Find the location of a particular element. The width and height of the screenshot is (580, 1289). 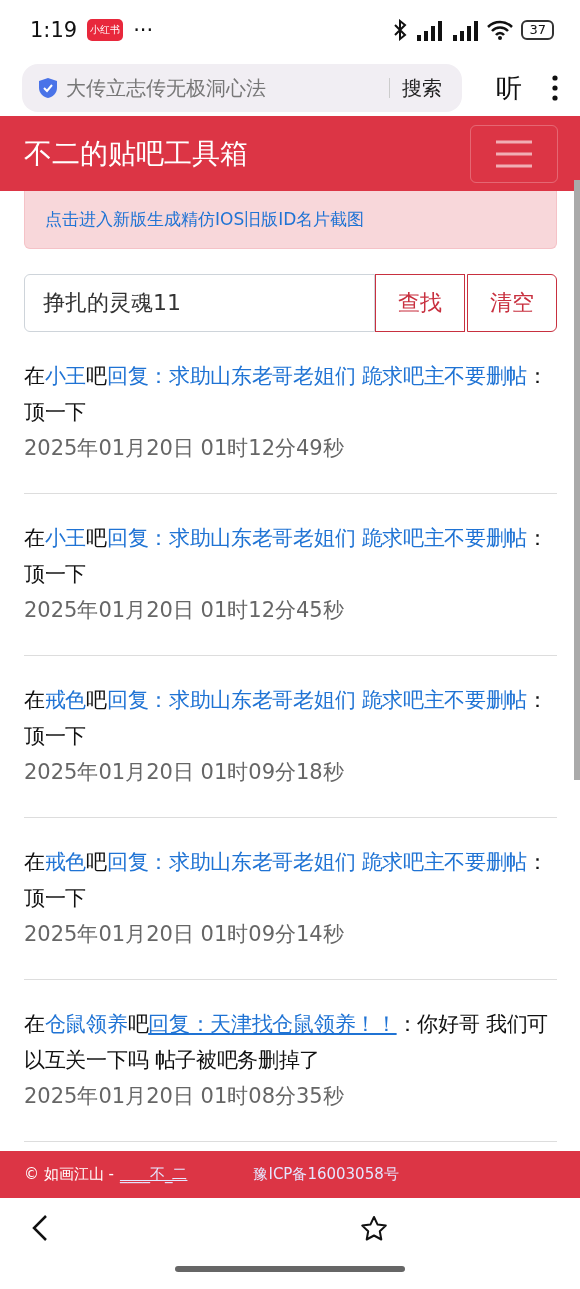

address-text: 大传立志传无极洞心法 is located at coordinates (166, 88).